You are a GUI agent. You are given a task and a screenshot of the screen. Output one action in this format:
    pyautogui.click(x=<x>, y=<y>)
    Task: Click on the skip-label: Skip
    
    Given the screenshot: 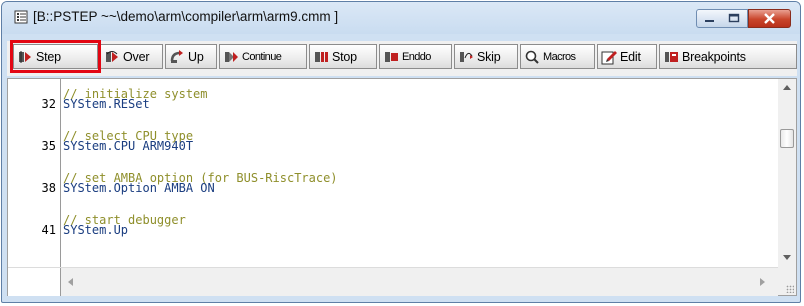 What is the action you would take?
    pyautogui.click(x=489, y=56)
    